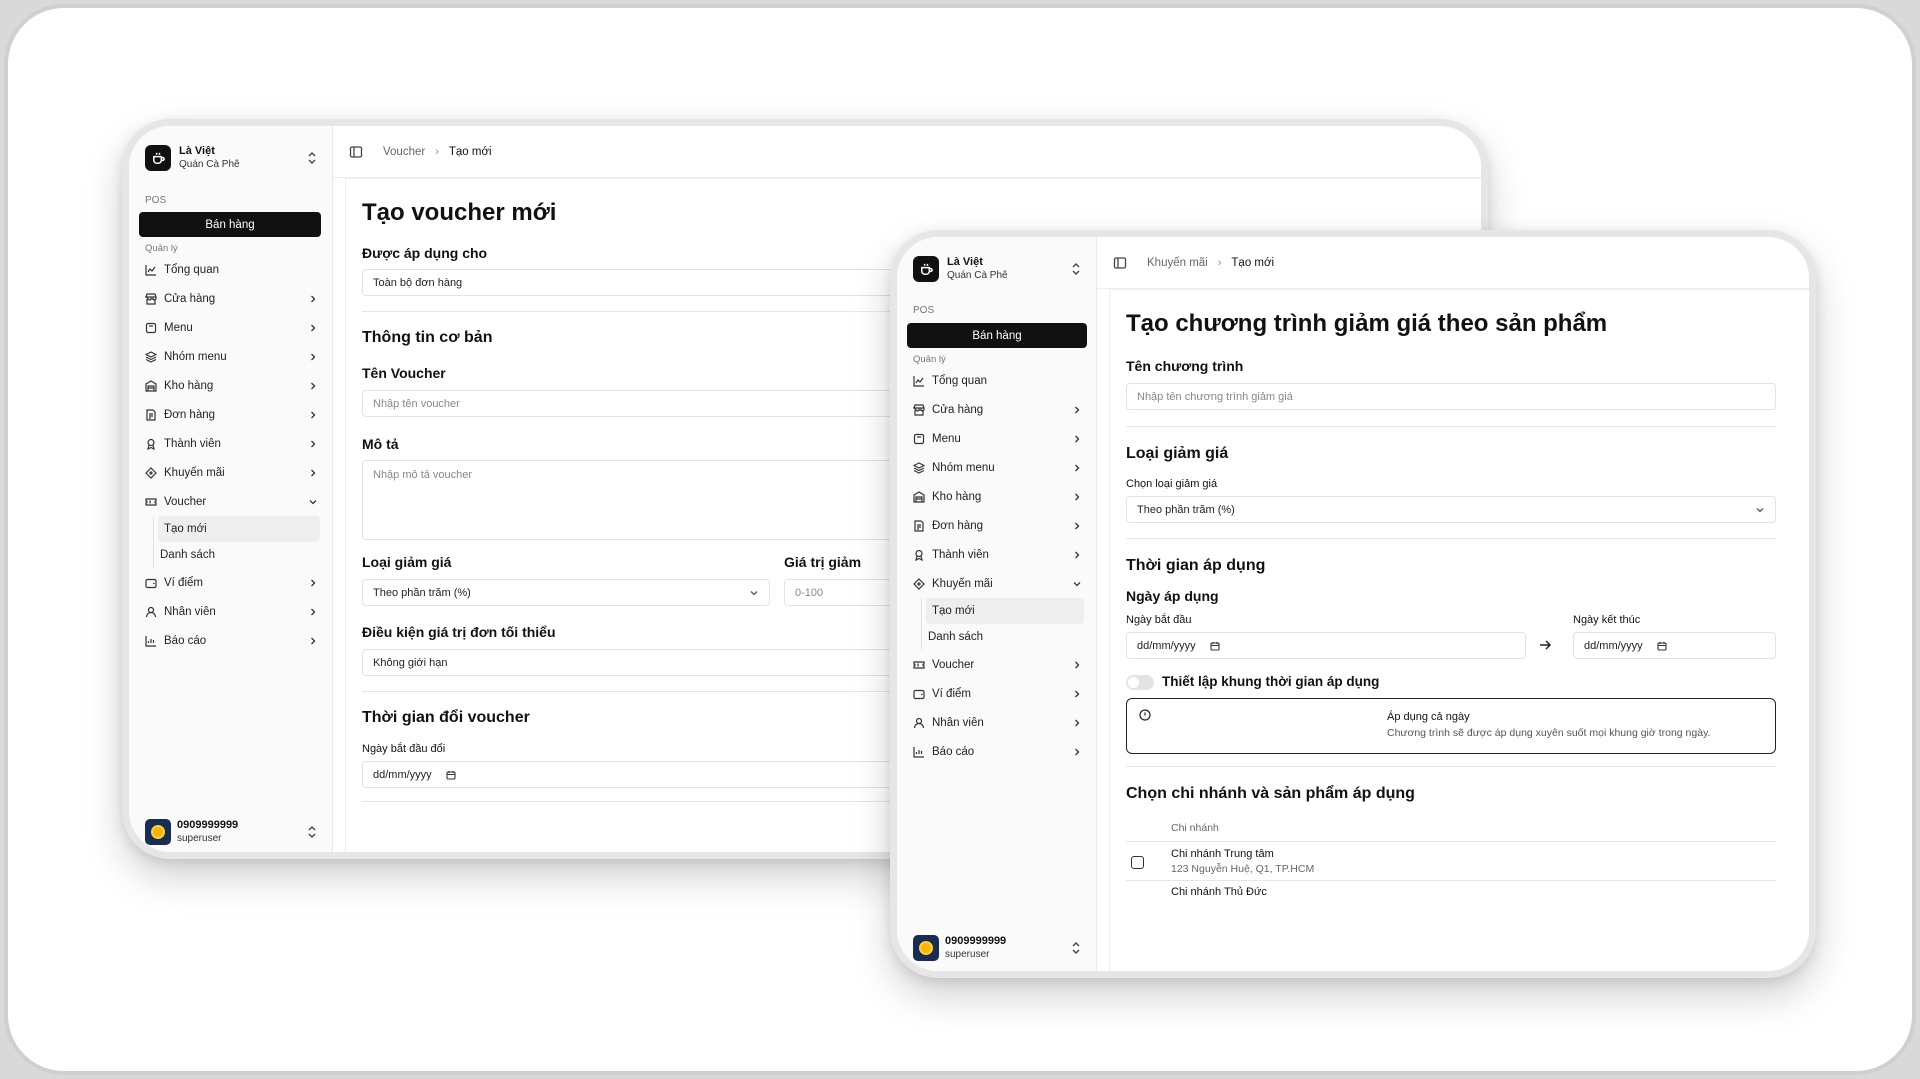 This screenshot has height=1079, width=1920. Describe the element at coordinates (1159, 620) in the screenshot. I see `start-date-label: Ngày bắt đầu` at that location.